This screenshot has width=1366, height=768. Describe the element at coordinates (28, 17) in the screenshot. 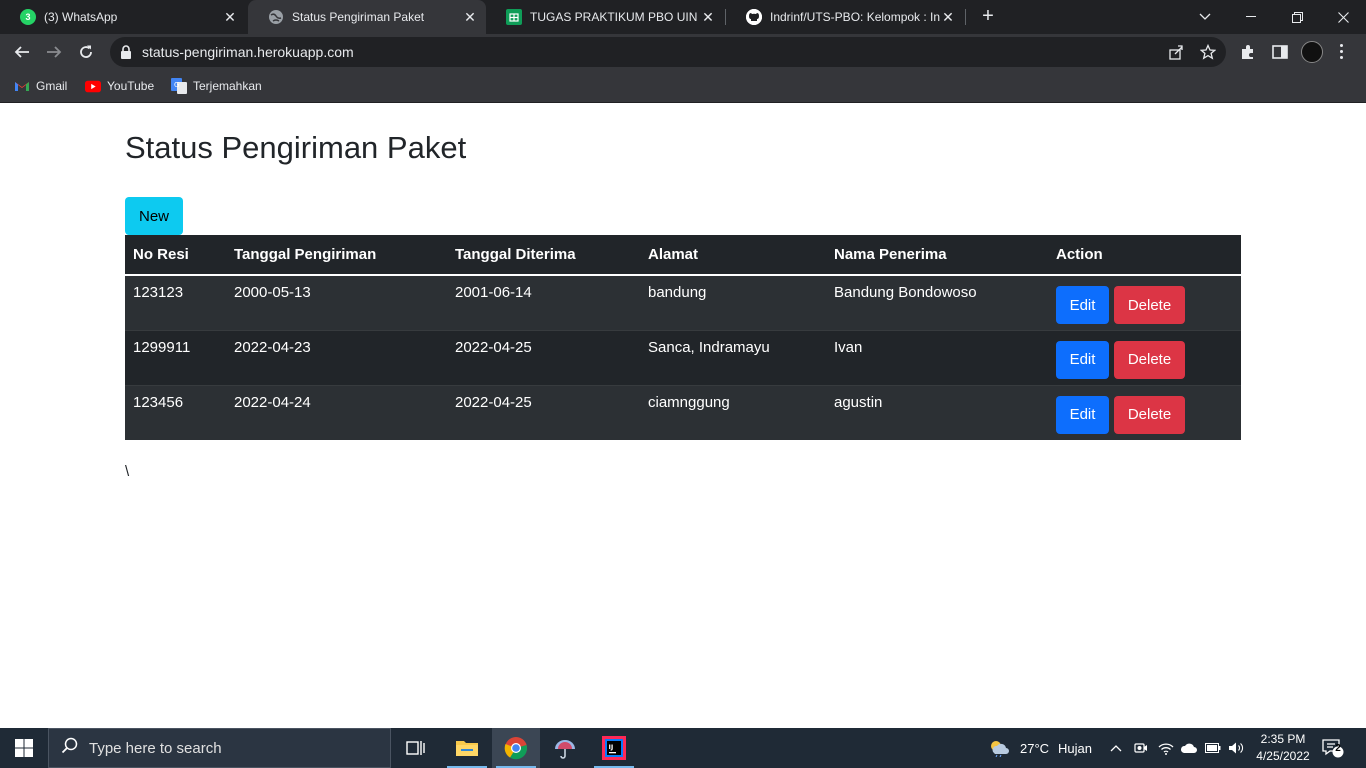

I see `whatsapp-icon: 3` at that location.